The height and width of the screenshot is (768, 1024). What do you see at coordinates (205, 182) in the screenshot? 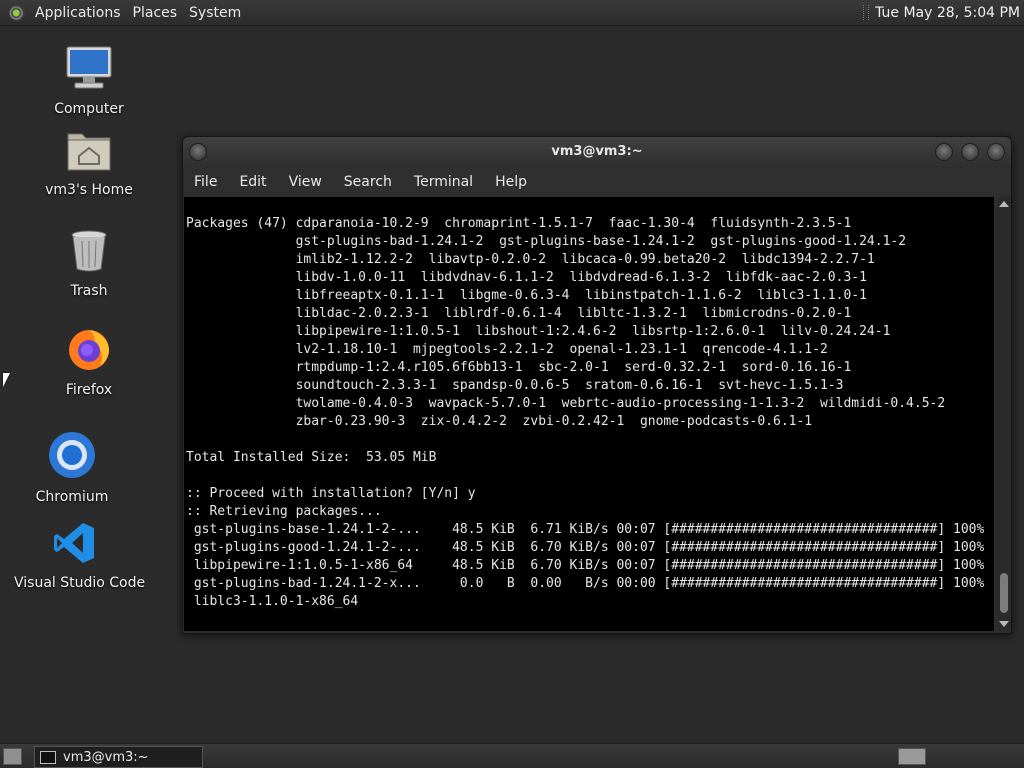
I see `menu-file: File` at bounding box center [205, 182].